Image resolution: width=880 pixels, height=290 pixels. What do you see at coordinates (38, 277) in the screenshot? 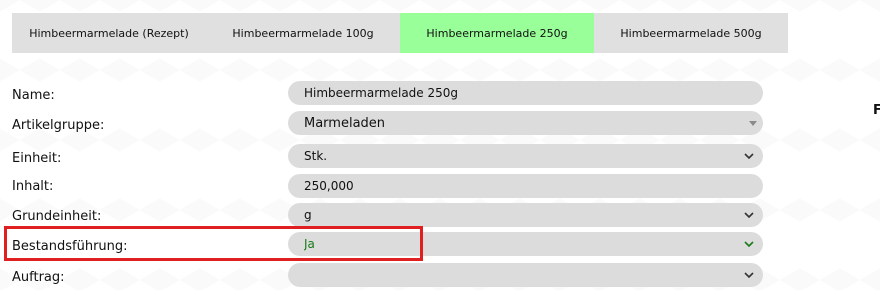
I see `auftrag-label: Auftrag:` at bounding box center [38, 277].